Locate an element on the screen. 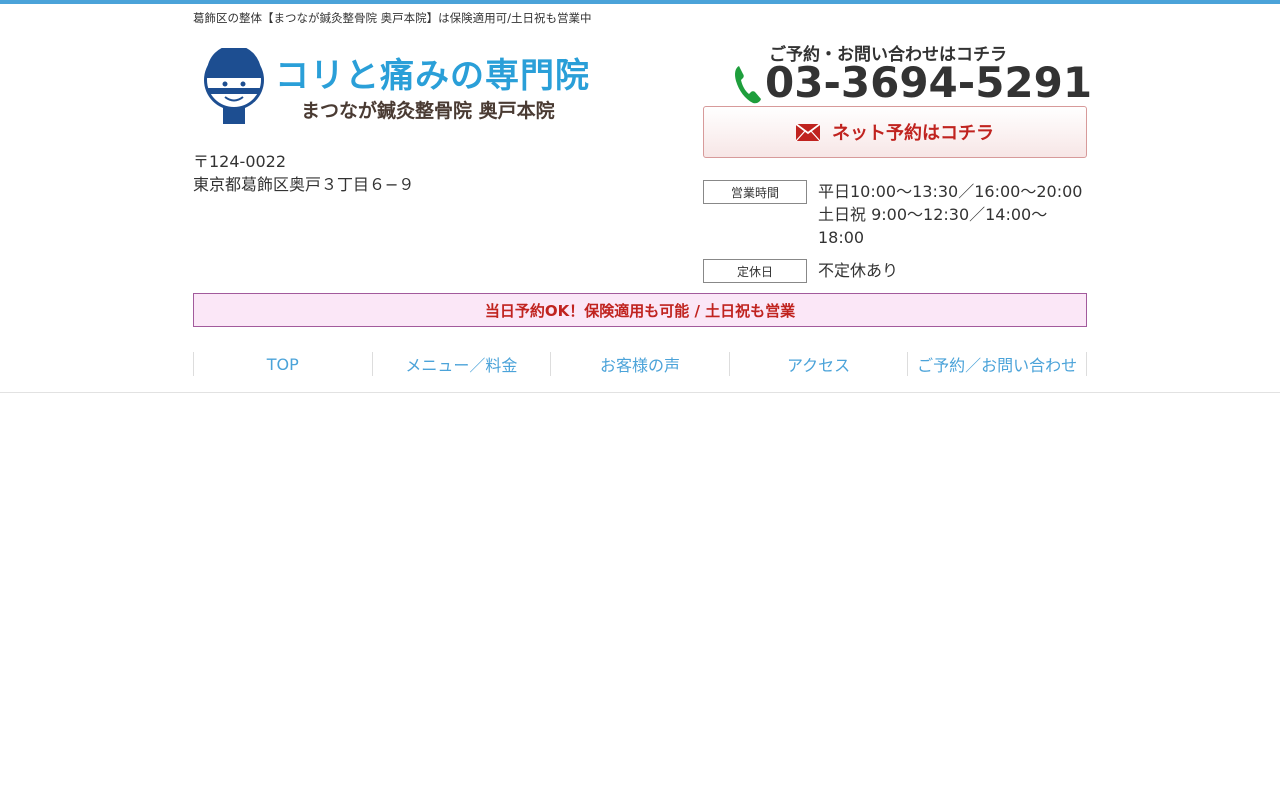 This screenshot has width=1280, height=800. street-address: 東京都葛飾区奥戸３丁目６−９ is located at coordinates (304, 184).